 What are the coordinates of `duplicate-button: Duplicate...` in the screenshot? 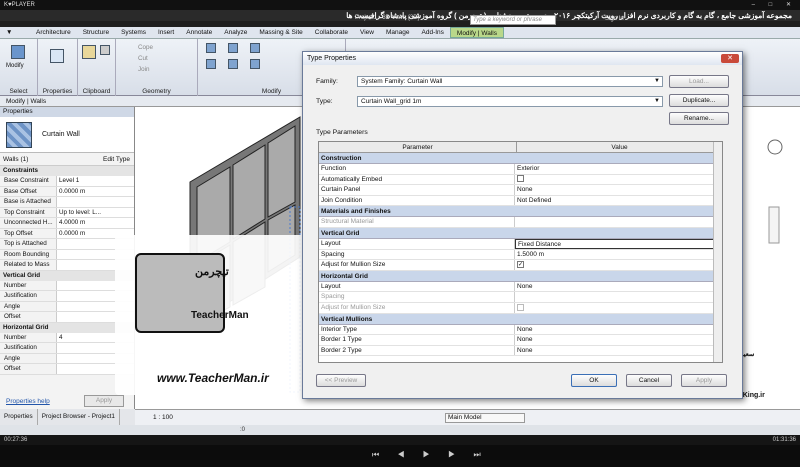 It's located at (699, 100).